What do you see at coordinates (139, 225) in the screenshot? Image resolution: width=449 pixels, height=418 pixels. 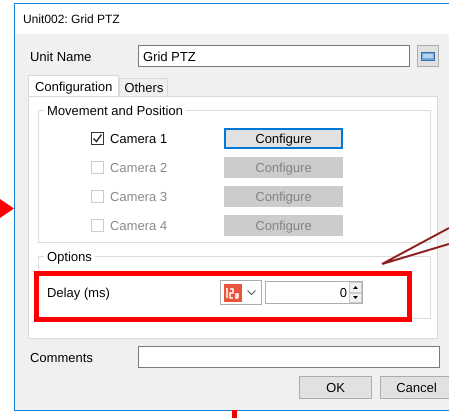 I see `checkbox-label: Camera 4` at bounding box center [139, 225].